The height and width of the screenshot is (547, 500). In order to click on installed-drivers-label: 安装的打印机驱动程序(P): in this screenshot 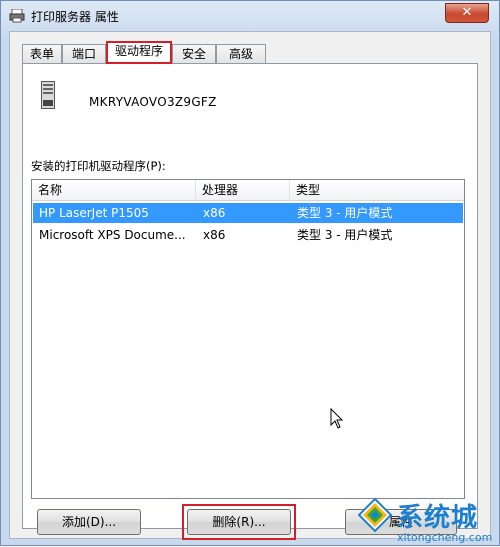, I will do `click(98, 166)`.